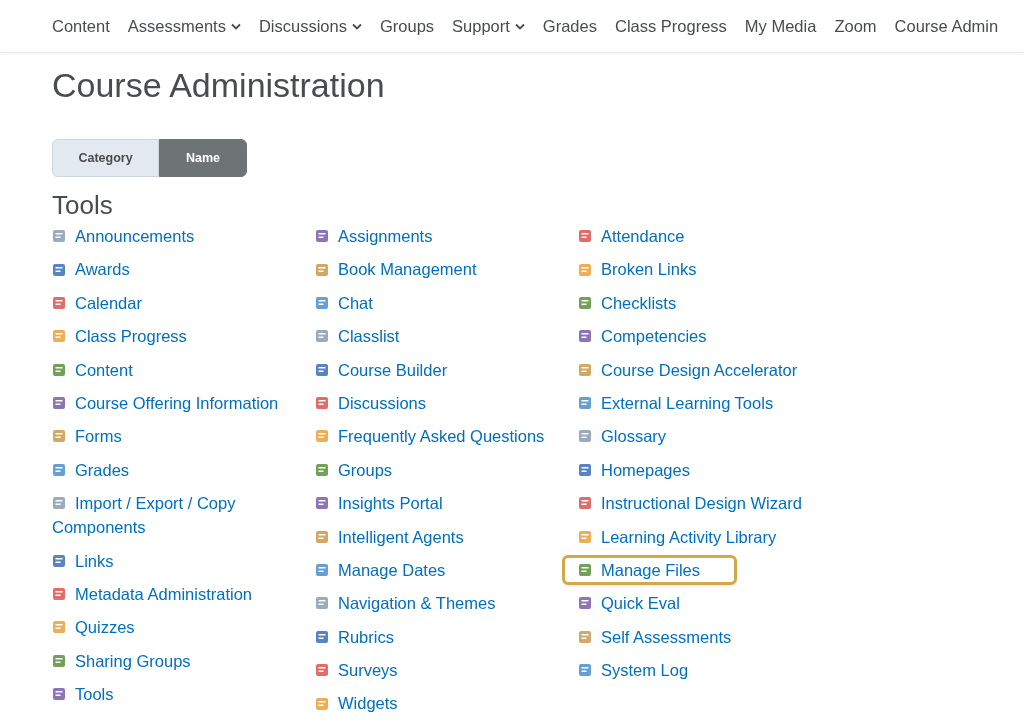  I want to click on tool-link: Self Assessments, so click(655, 636).